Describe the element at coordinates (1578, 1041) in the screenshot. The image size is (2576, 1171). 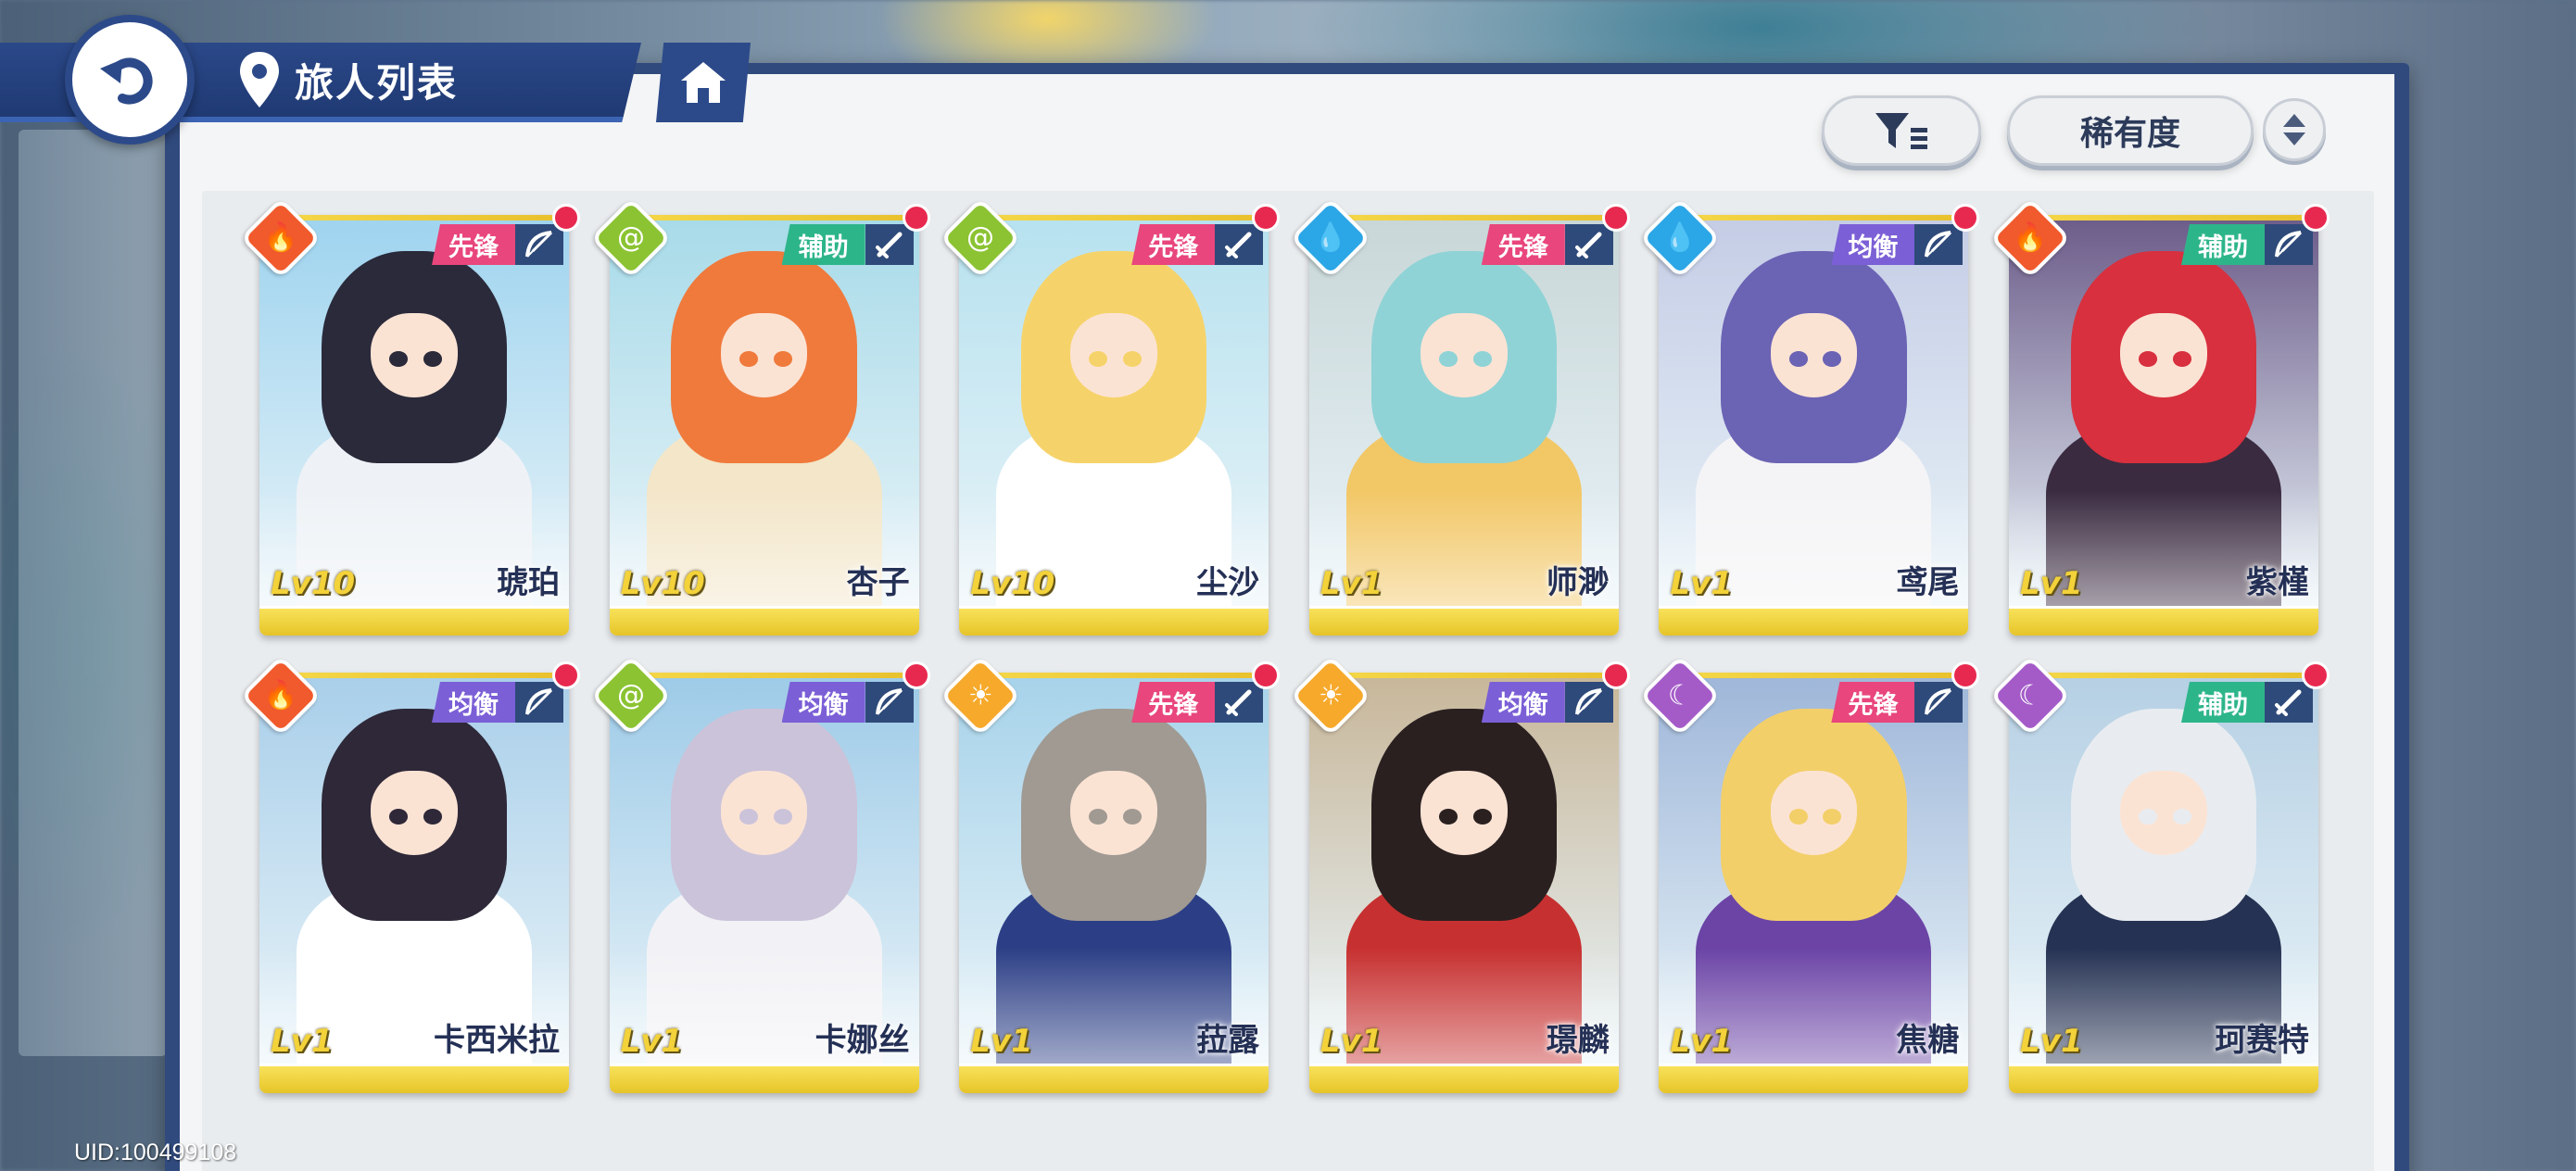
I see `character-name: 璟麟` at that location.